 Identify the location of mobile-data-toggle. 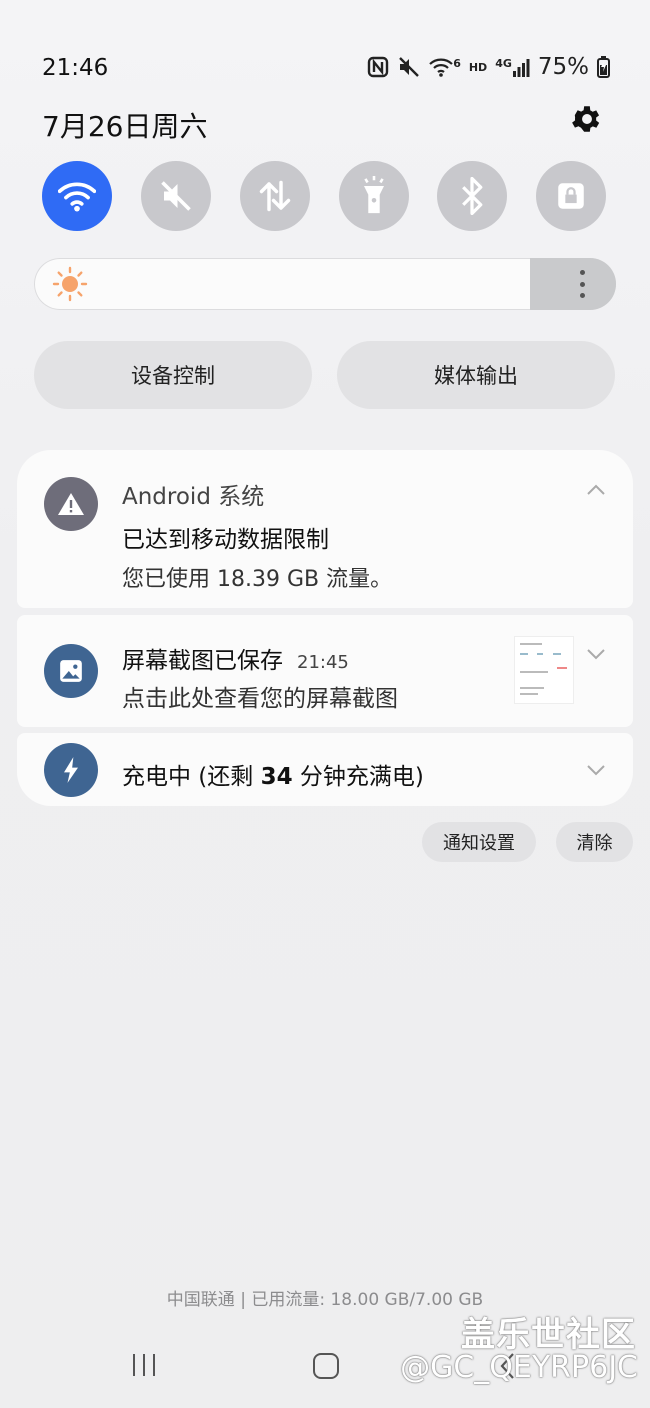
(275, 196).